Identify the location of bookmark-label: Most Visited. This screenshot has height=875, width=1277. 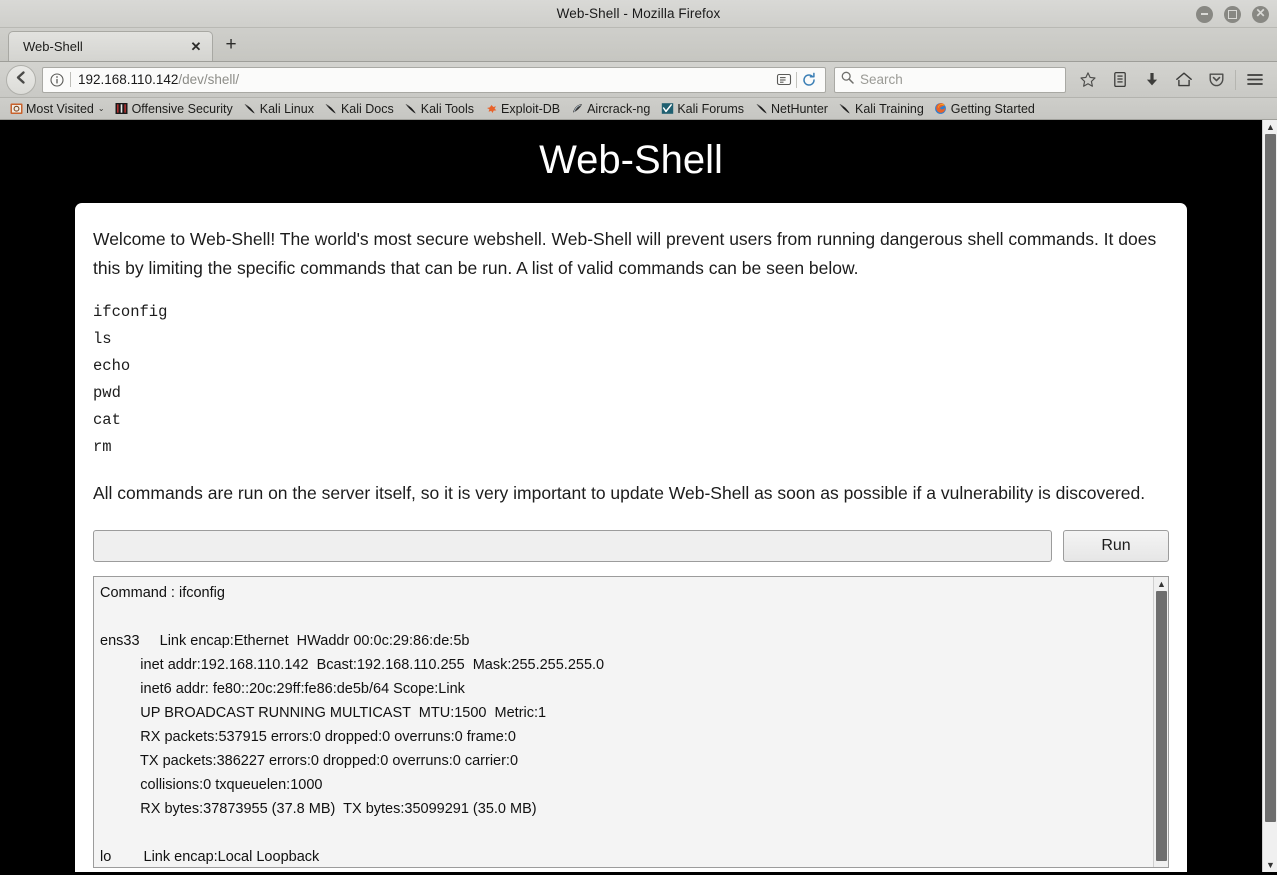
(60, 108).